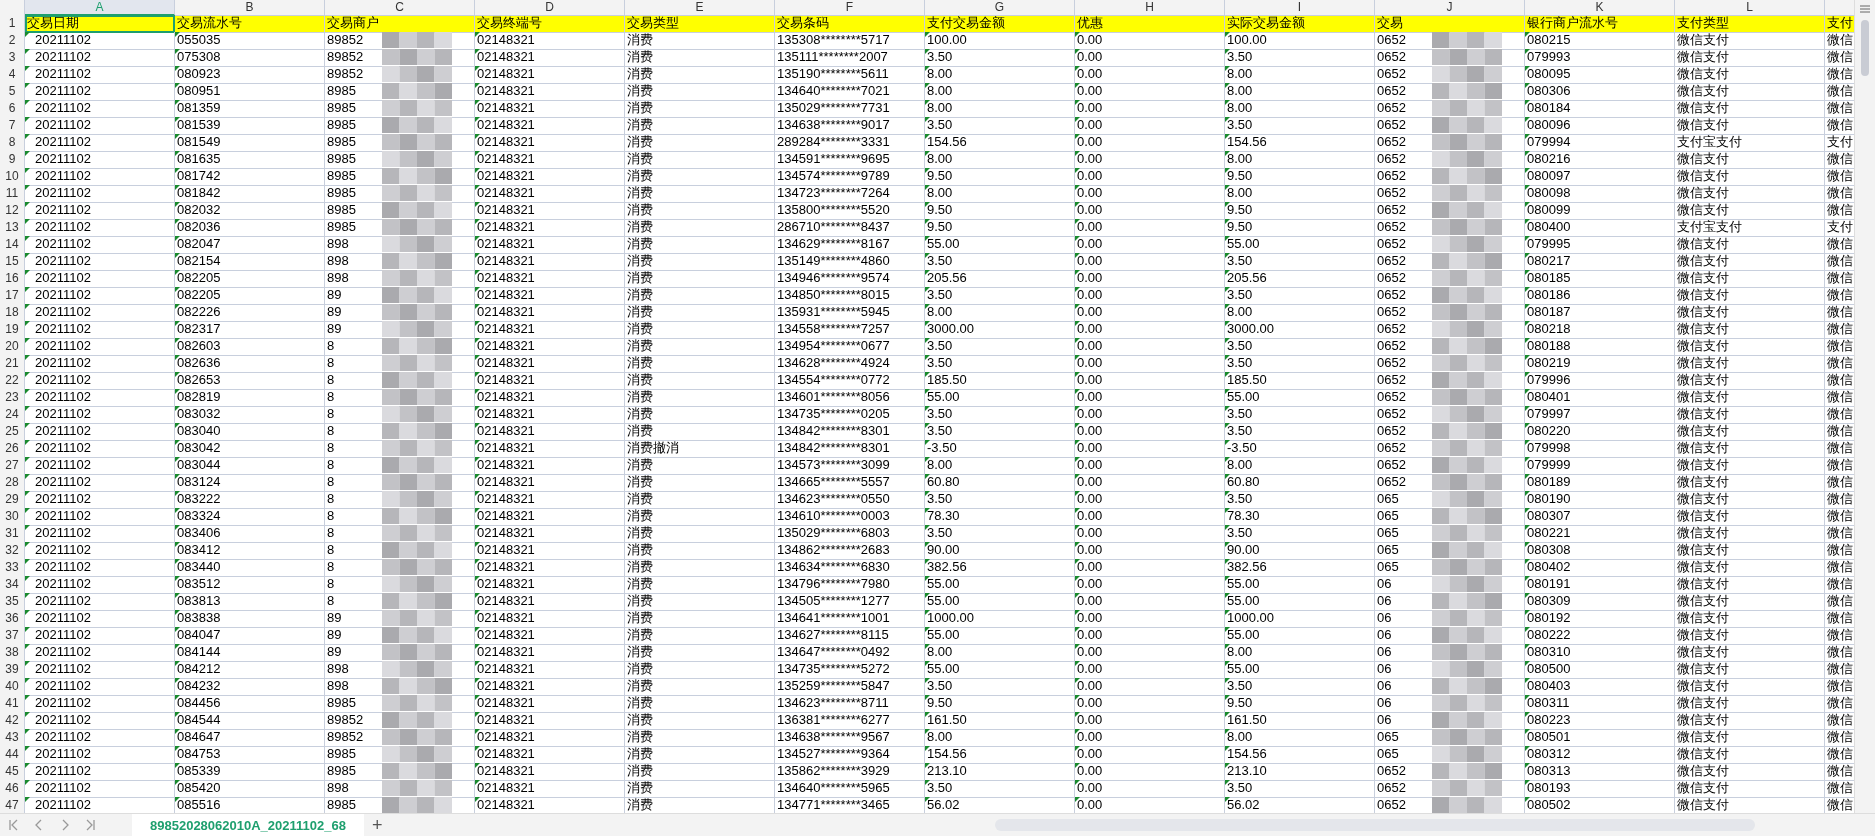  Describe the element at coordinates (12, 772) in the screenshot. I see `row-number: 45` at that location.